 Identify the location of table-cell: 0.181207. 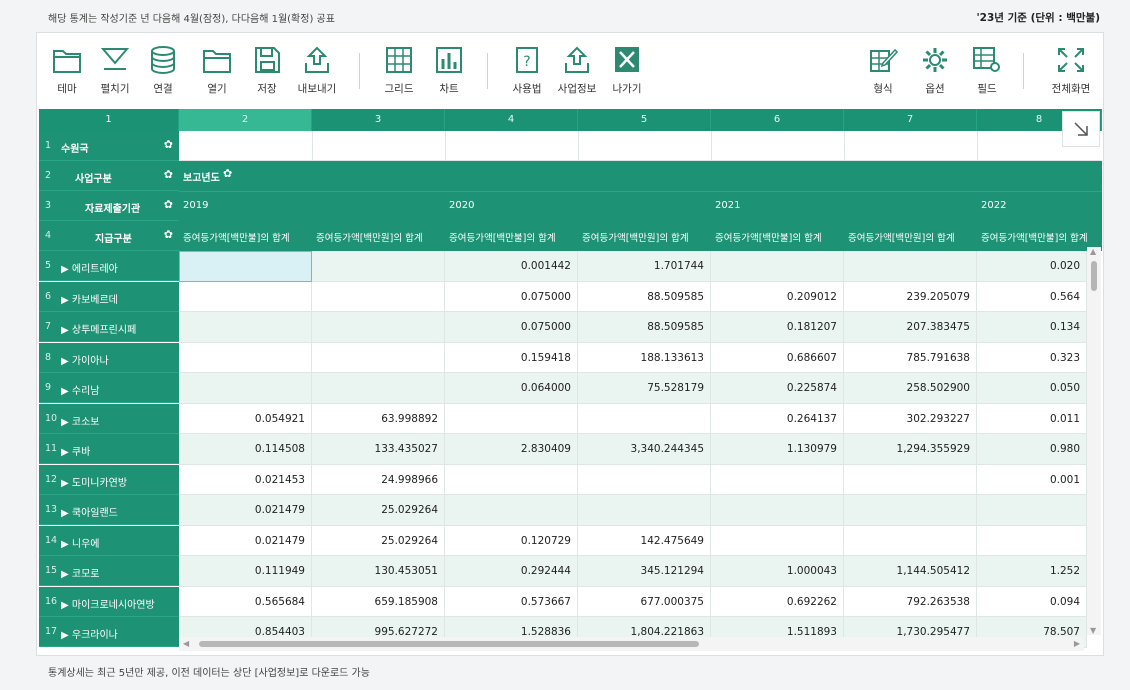
(777, 327).